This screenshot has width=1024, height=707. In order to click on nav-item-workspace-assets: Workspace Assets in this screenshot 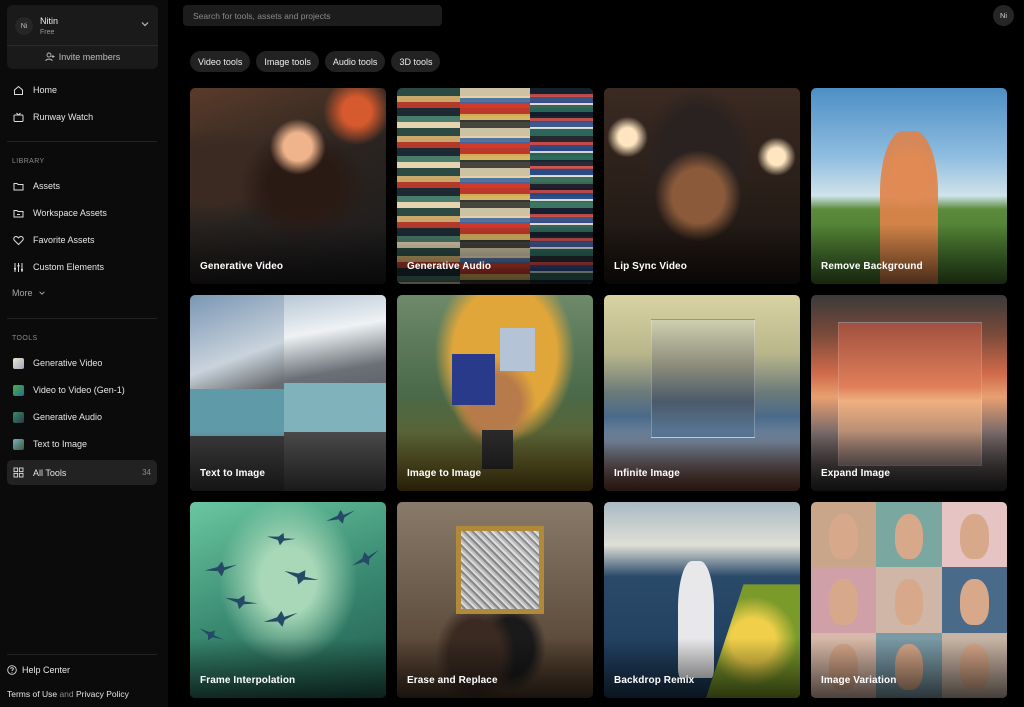, I will do `click(82, 213)`.